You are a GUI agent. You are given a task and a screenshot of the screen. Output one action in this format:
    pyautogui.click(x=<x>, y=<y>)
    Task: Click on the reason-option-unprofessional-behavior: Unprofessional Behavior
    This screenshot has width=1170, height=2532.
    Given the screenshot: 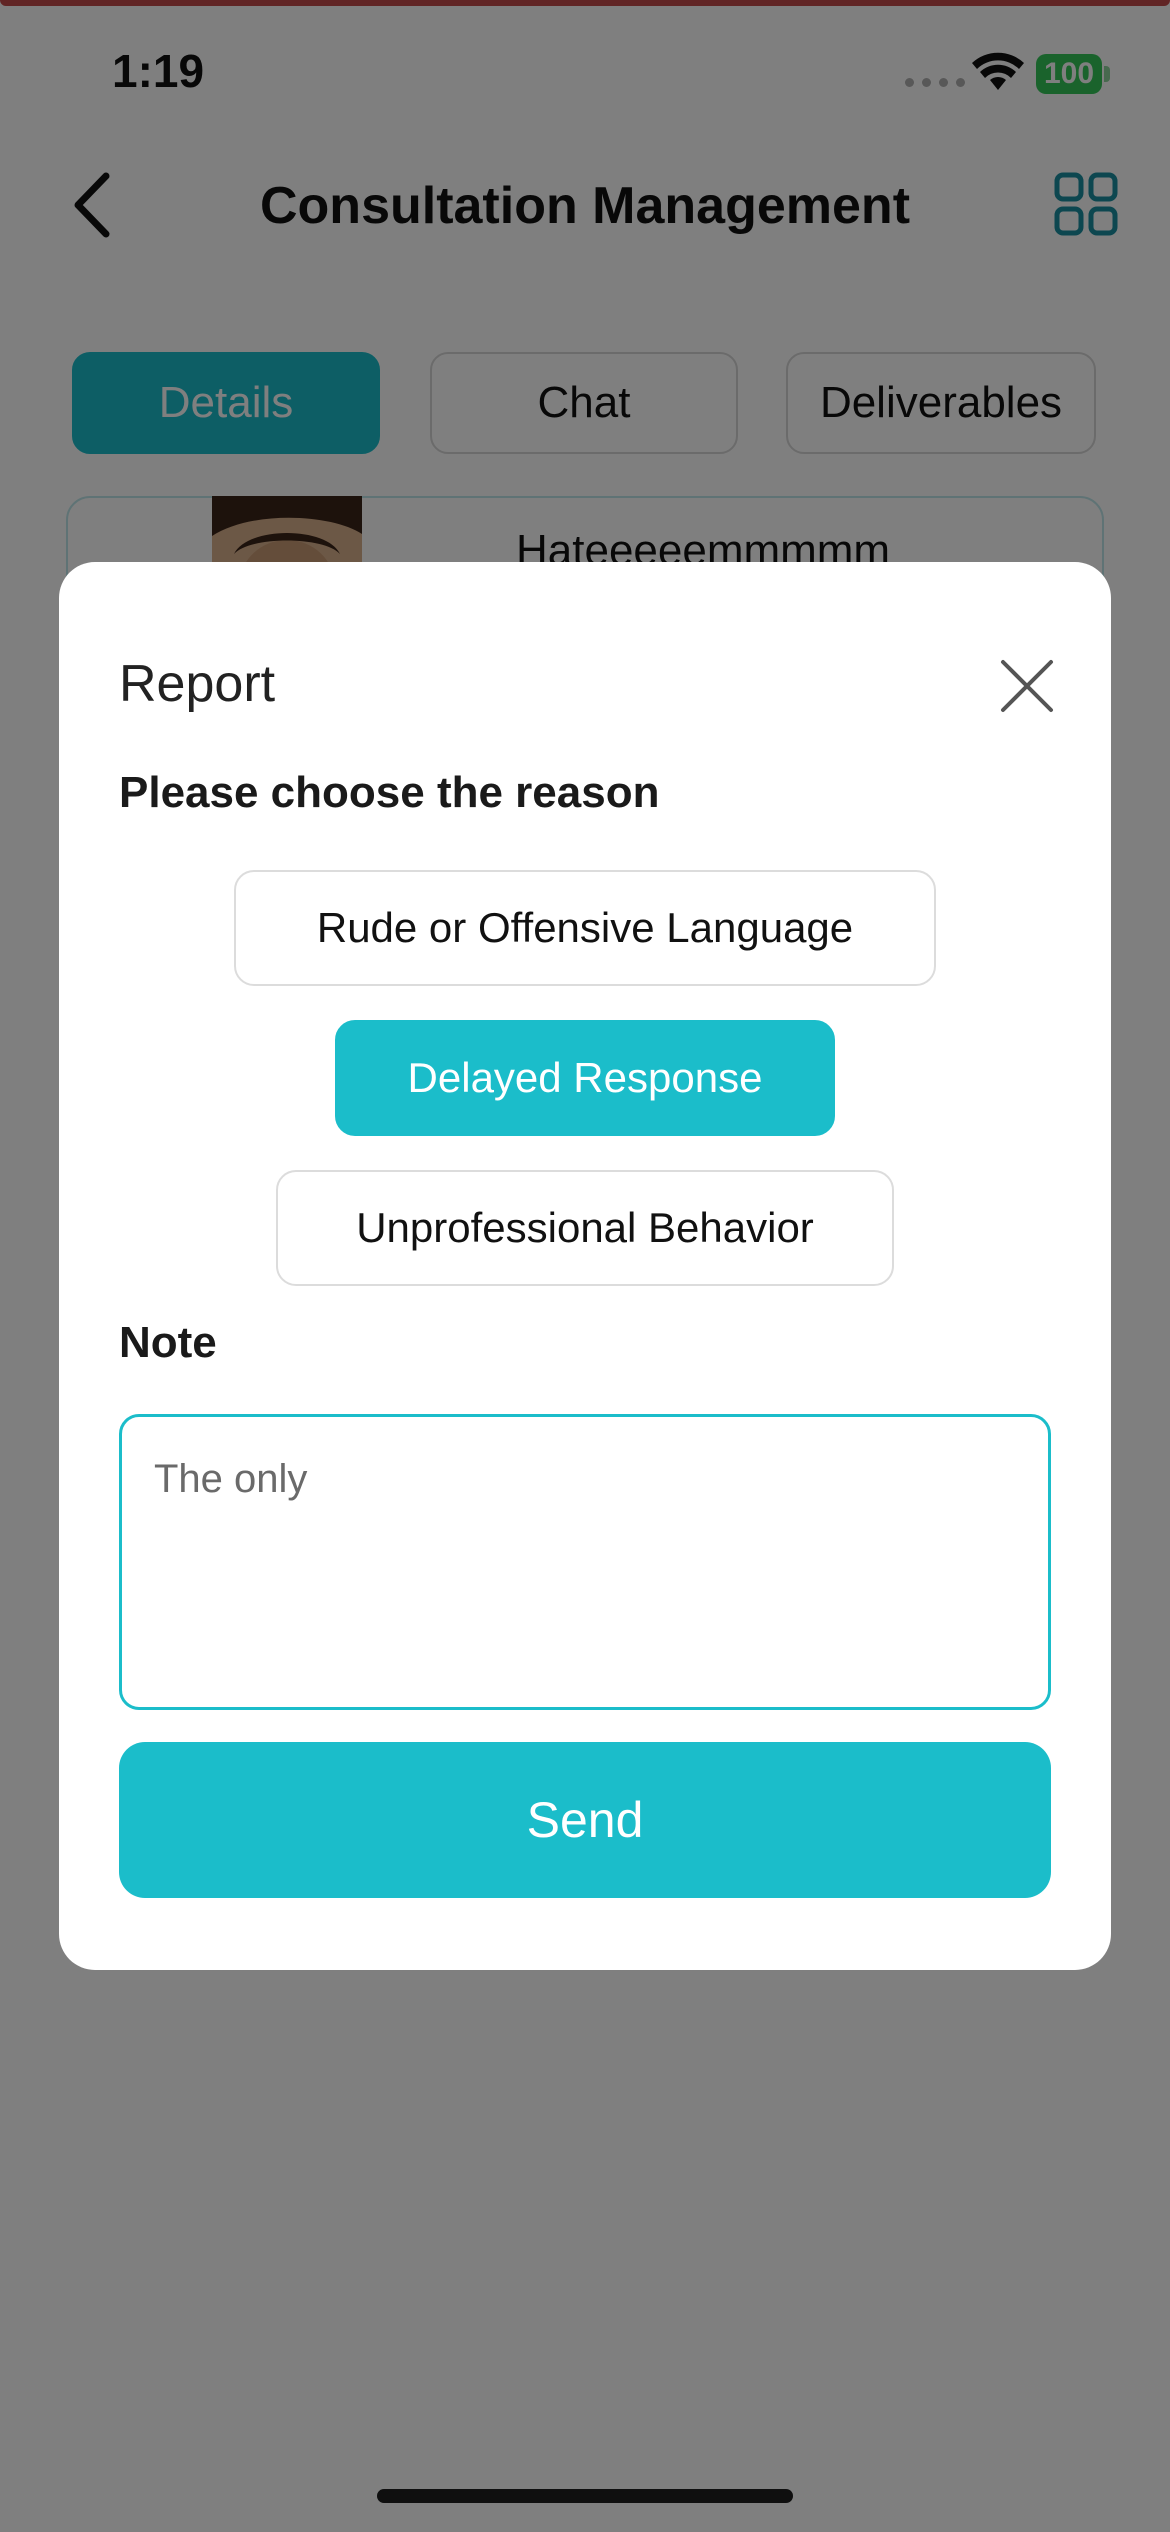 What is the action you would take?
    pyautogui.click(x=585, y=1228)
    